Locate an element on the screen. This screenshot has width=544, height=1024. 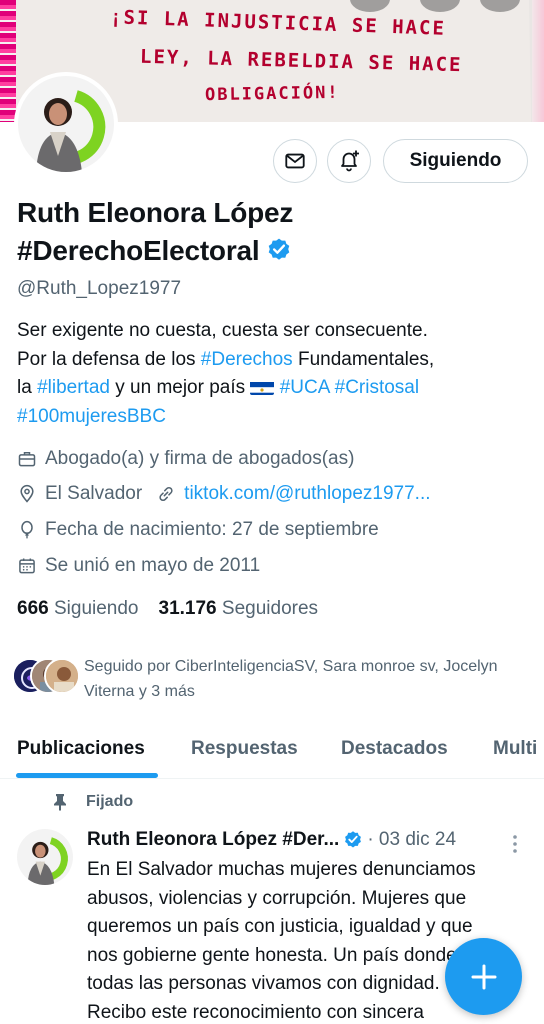
following-count: 666 is located at coordinates (33, 608).